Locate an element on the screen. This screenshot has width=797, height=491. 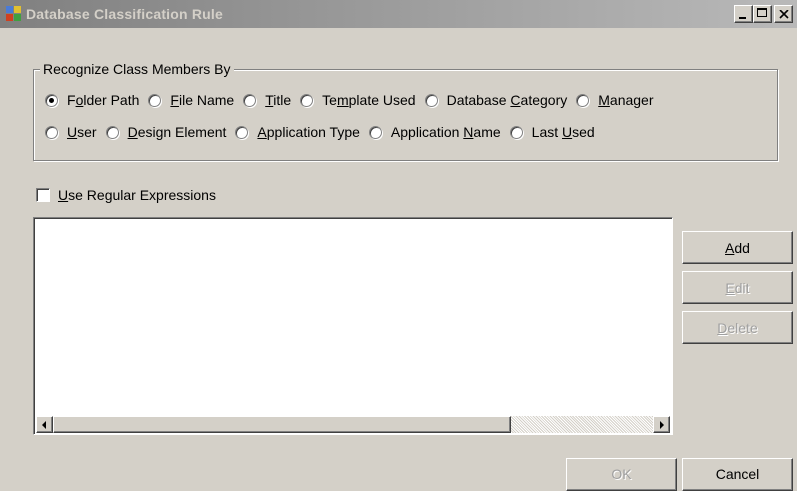
radio-user: User is located at coordinates (71, 132).